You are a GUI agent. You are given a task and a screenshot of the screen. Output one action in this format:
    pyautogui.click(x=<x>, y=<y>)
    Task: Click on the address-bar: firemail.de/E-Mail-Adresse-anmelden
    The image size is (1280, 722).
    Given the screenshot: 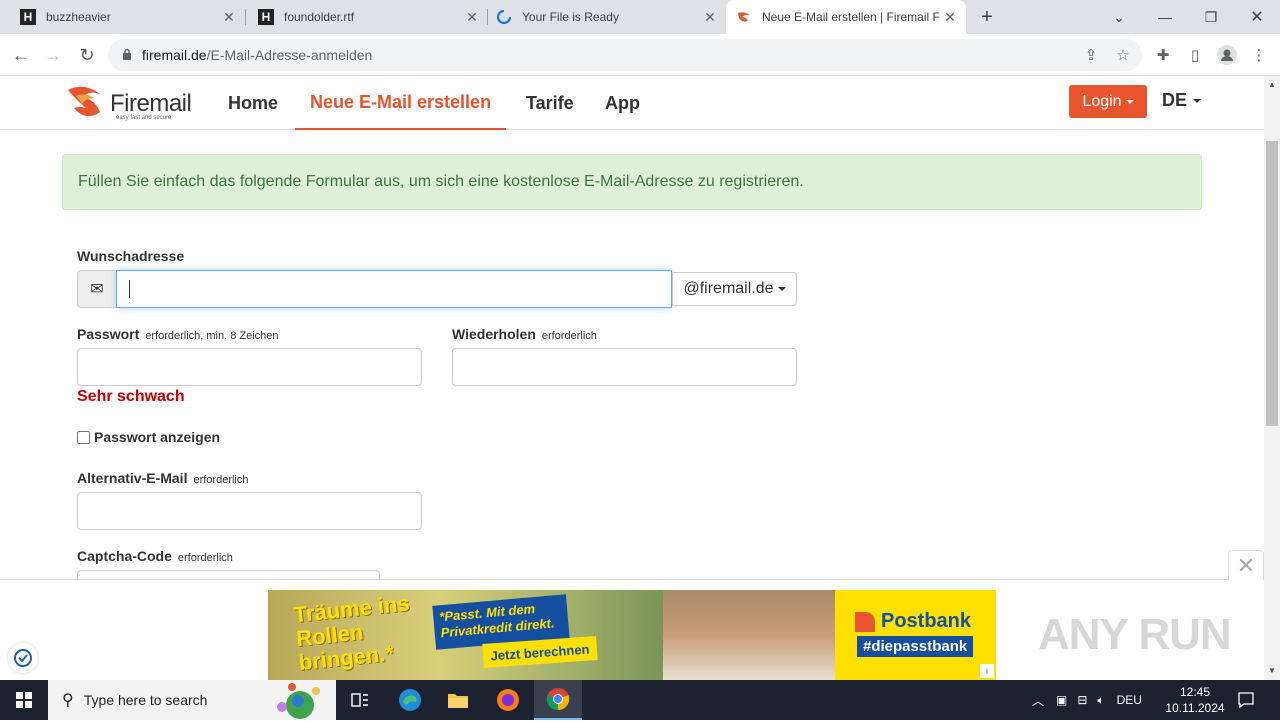 What is the action you would take?
    pyautogui.click(x=625, y=55)
    